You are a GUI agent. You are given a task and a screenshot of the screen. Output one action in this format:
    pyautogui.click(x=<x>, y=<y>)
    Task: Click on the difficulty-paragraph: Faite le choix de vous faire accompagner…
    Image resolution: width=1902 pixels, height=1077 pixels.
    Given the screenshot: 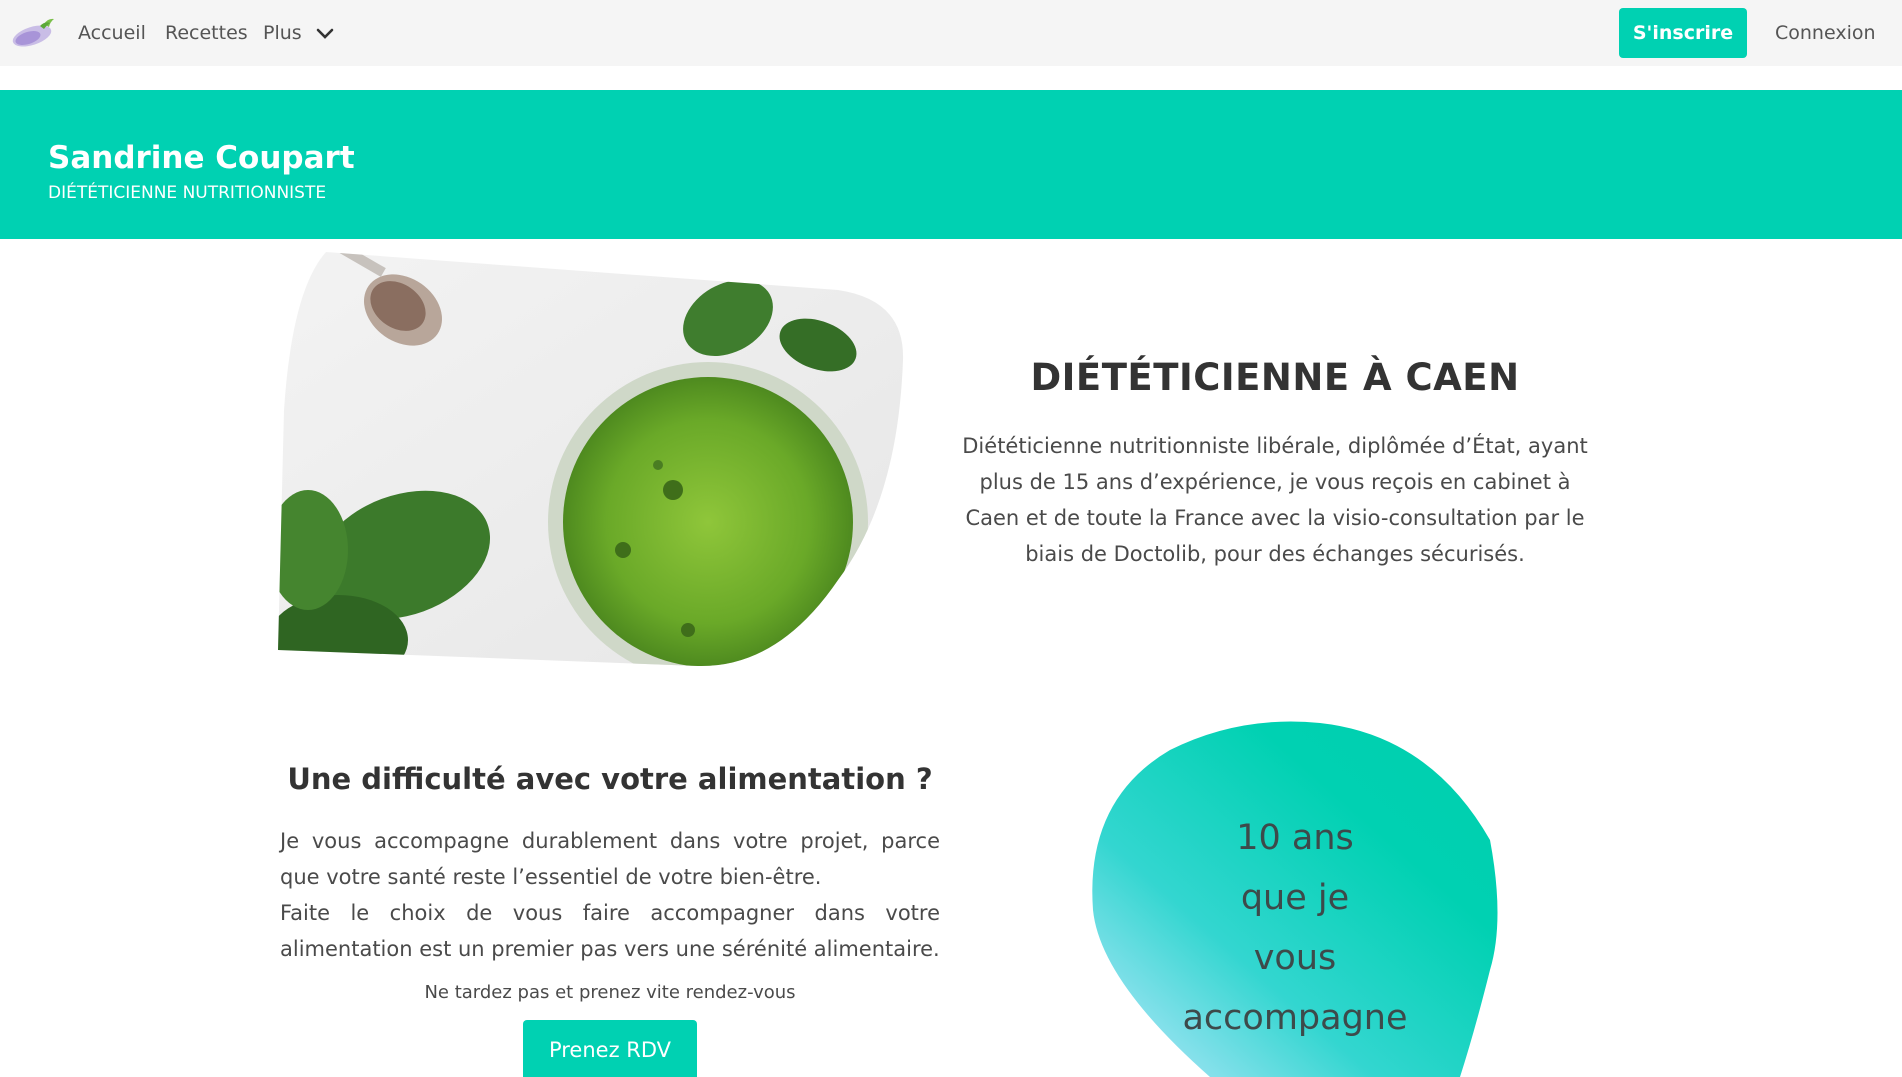 What is the action you would take?
    pyautogui.click(x=610, y=931)
    